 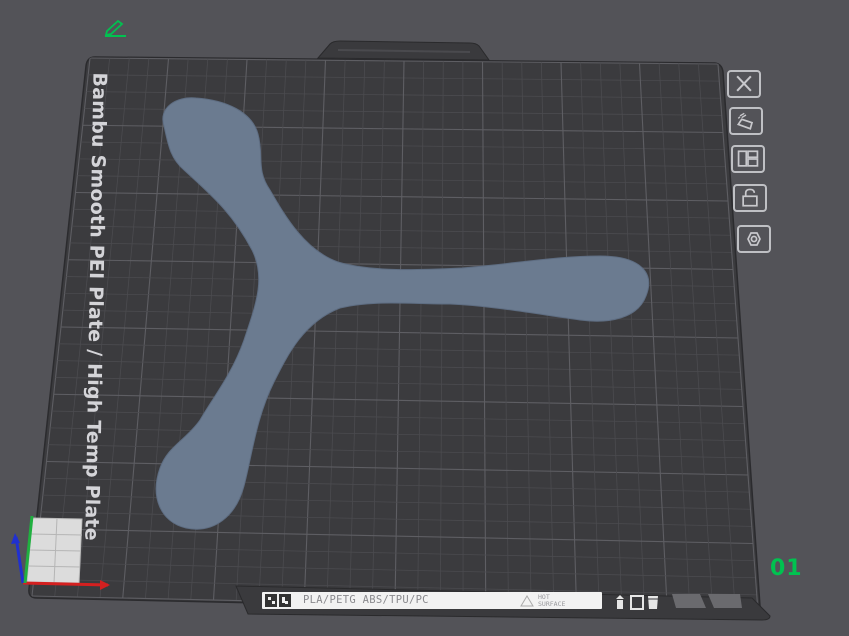 I want to click on plate-settings-icon, so click(x=754, y=239).